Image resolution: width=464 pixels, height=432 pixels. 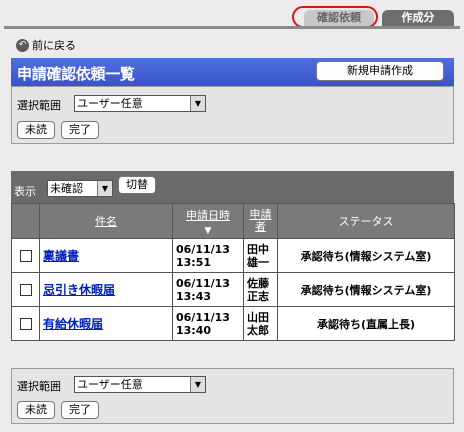 What do you see at coordinates (366, 221) in the screenshot?
I see `column-header-status: ステータス` at bounding box center [366, 221].